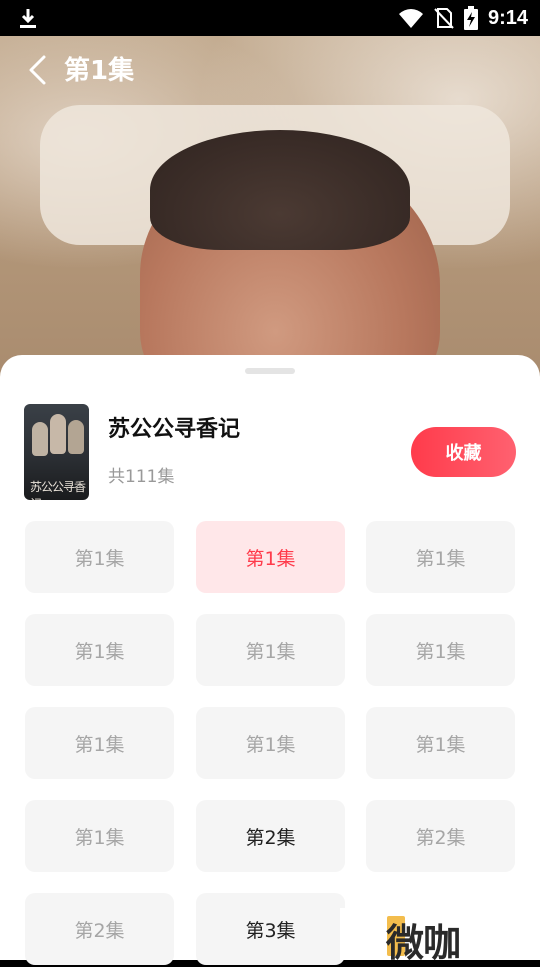 Image resolution: width=540 pixels, height=967 pixels. I want to click on watermark-text: 微咖, so click(423, 943).